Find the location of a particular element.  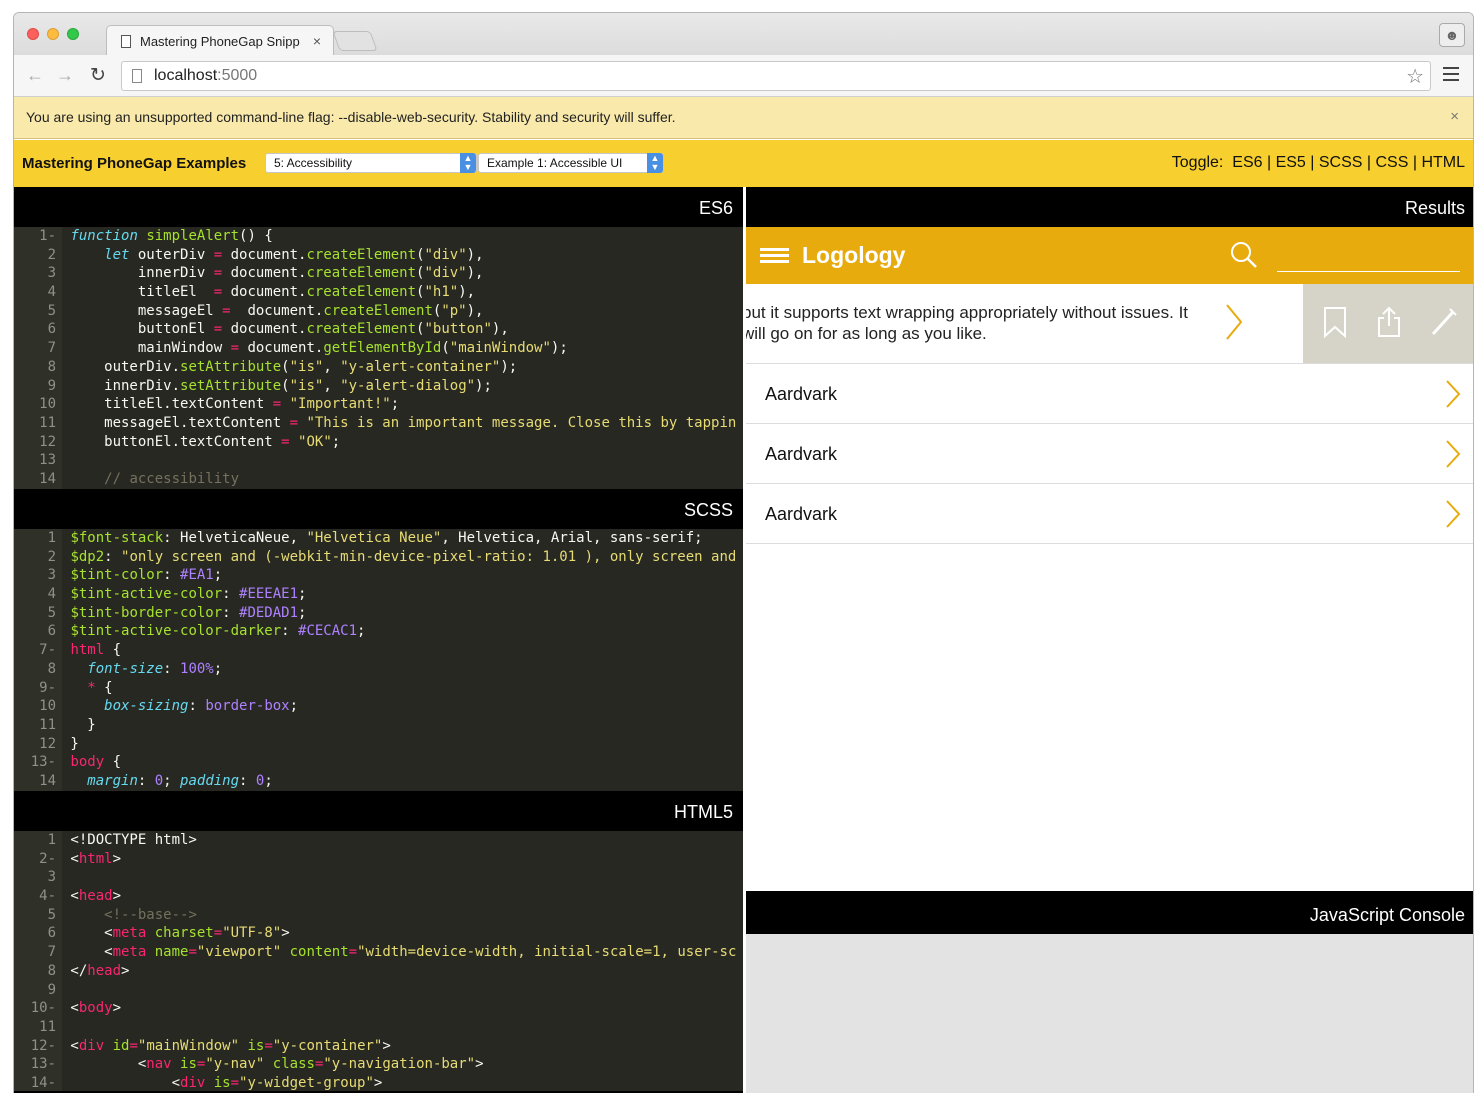

tab-close-icon: × is located at coordinates (317, 41).